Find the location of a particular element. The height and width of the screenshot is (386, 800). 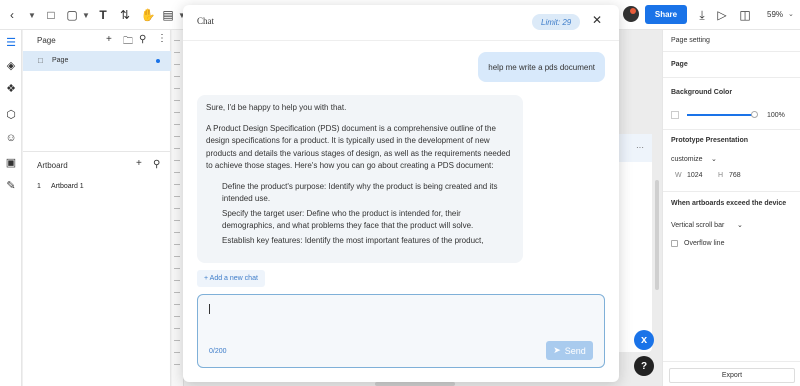

artboard-index: 1 is located at coordinates (39, 186).